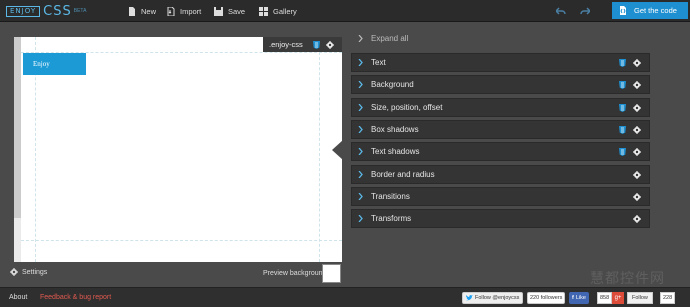  Describe the element at coordinates (573, 298) in the screenshot. I see `facebook-icon: f` at that location.